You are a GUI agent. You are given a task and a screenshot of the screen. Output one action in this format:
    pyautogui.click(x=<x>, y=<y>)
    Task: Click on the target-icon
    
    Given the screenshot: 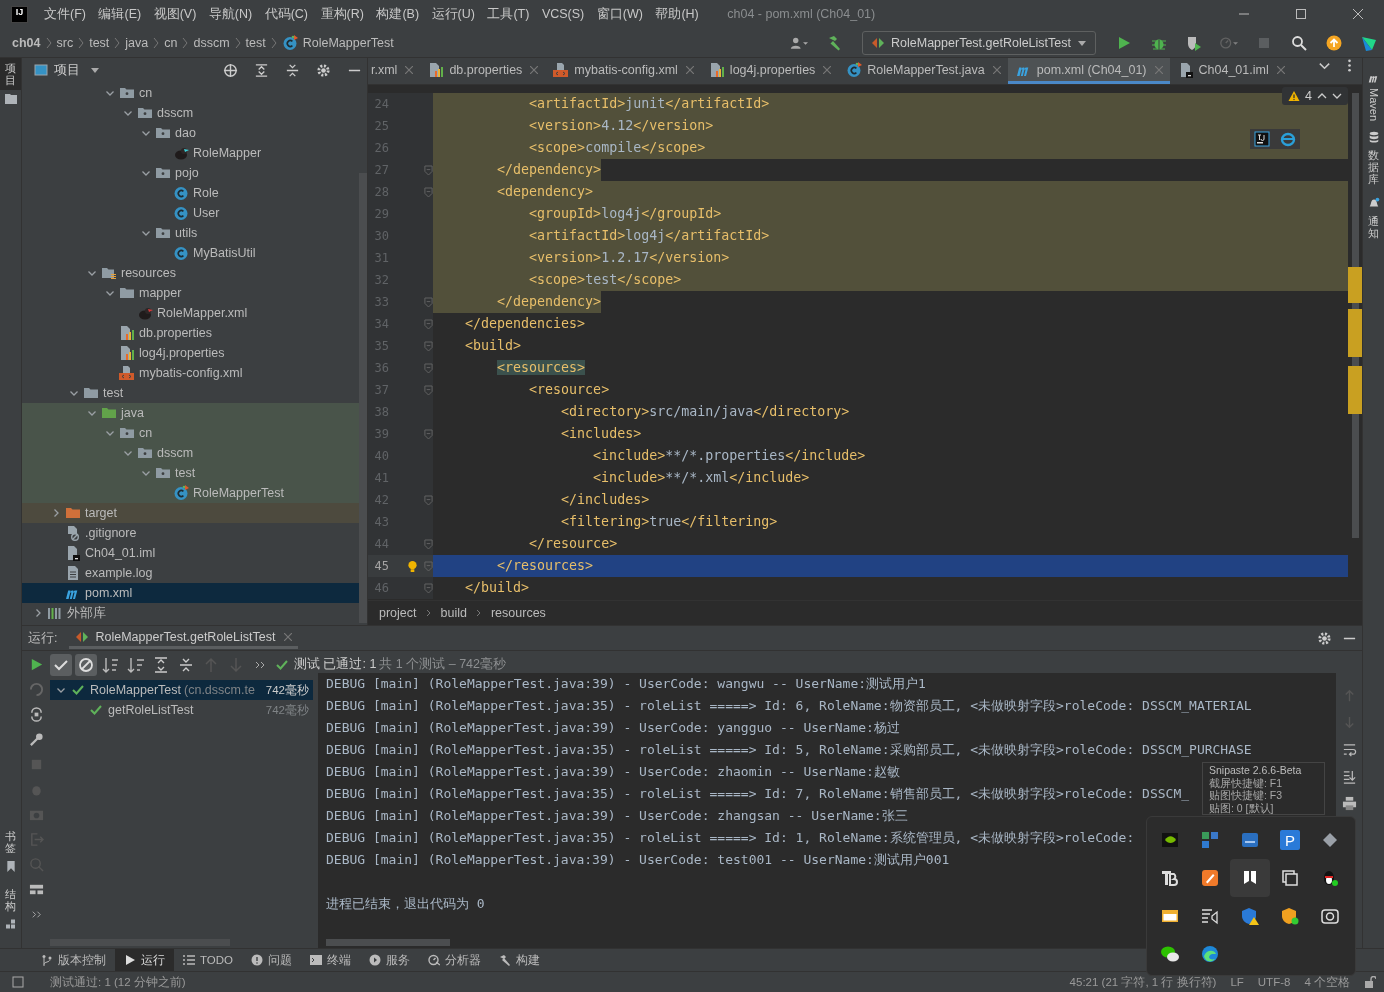 What is the action you would take?
    pyautogui.click(x=230, y=70)
    